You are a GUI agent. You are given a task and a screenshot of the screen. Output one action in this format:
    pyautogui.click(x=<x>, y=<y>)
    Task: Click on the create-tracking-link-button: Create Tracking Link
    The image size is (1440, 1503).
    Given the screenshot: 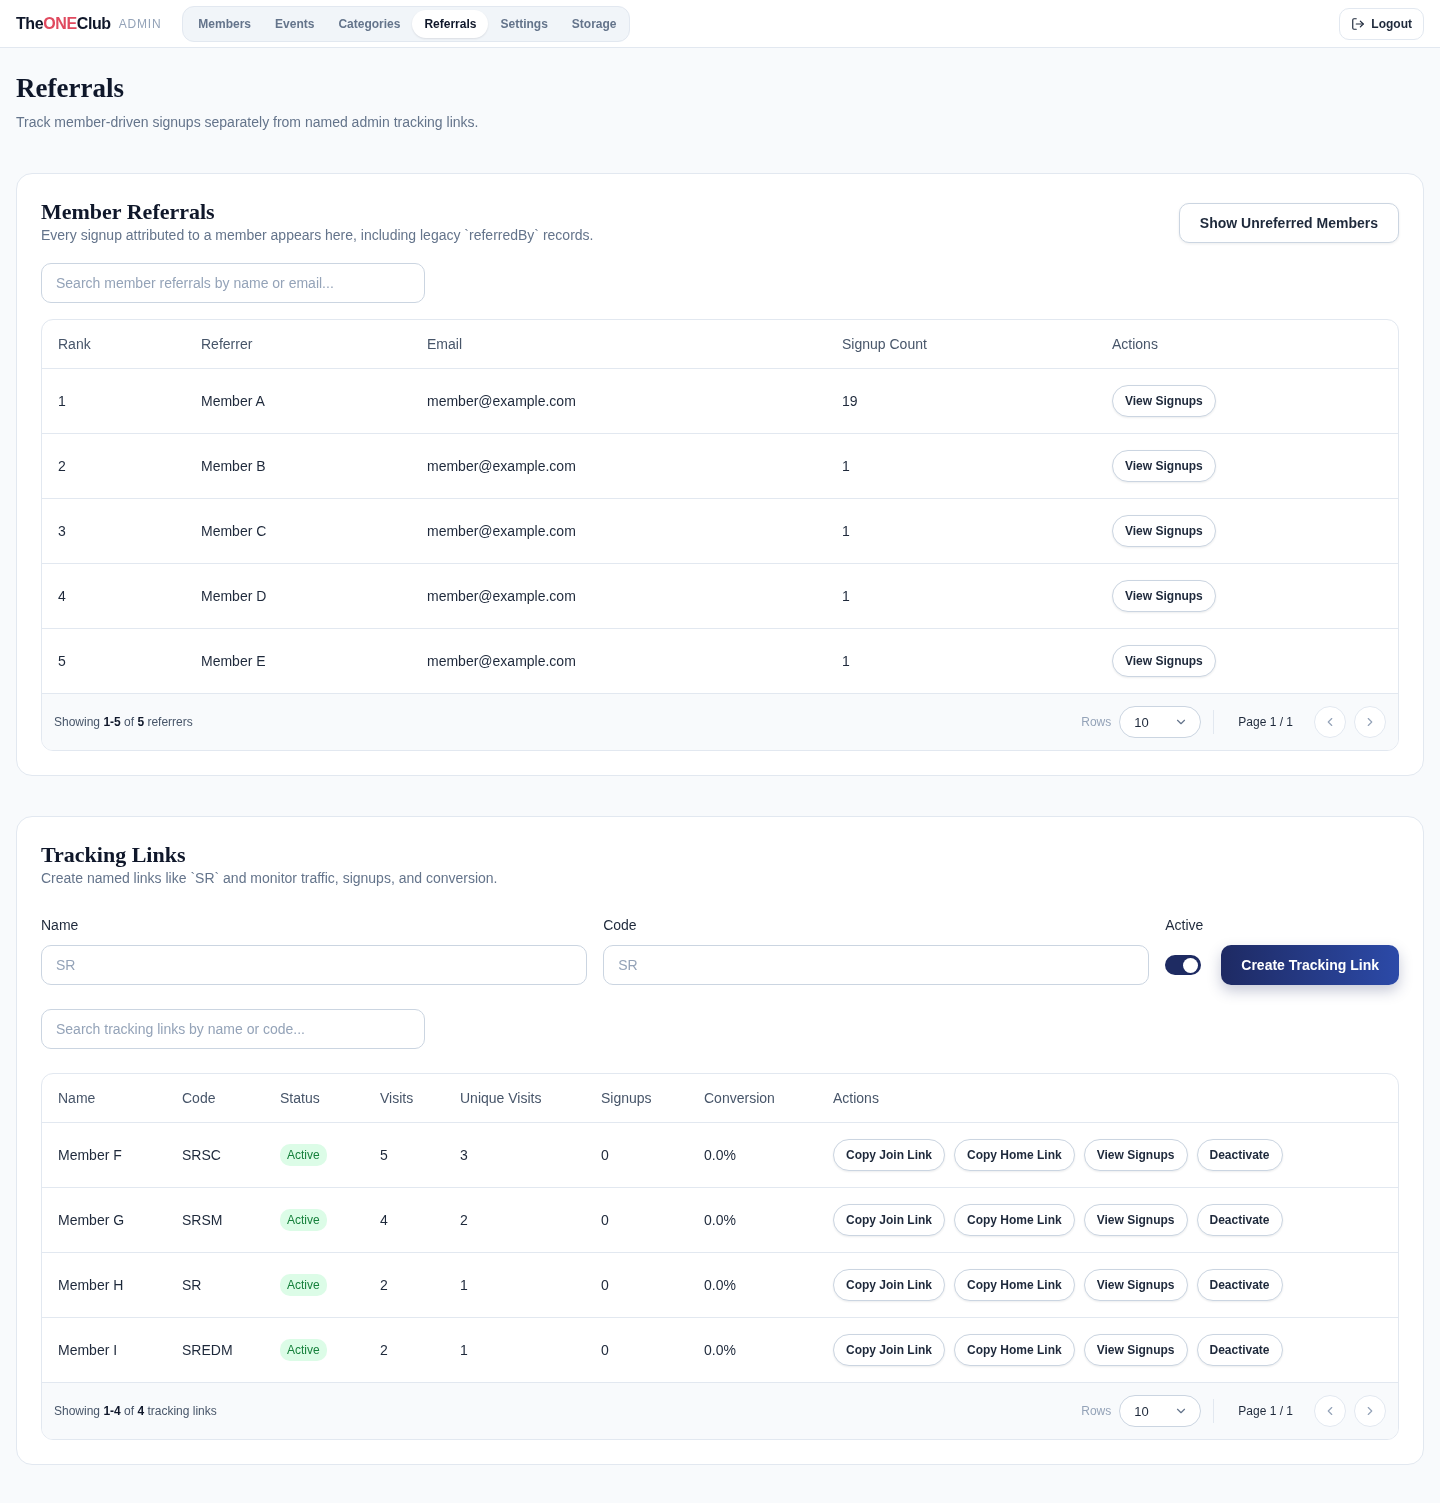 What is the action you would take?
    pyautogui.click(x=1310, y=965)
    